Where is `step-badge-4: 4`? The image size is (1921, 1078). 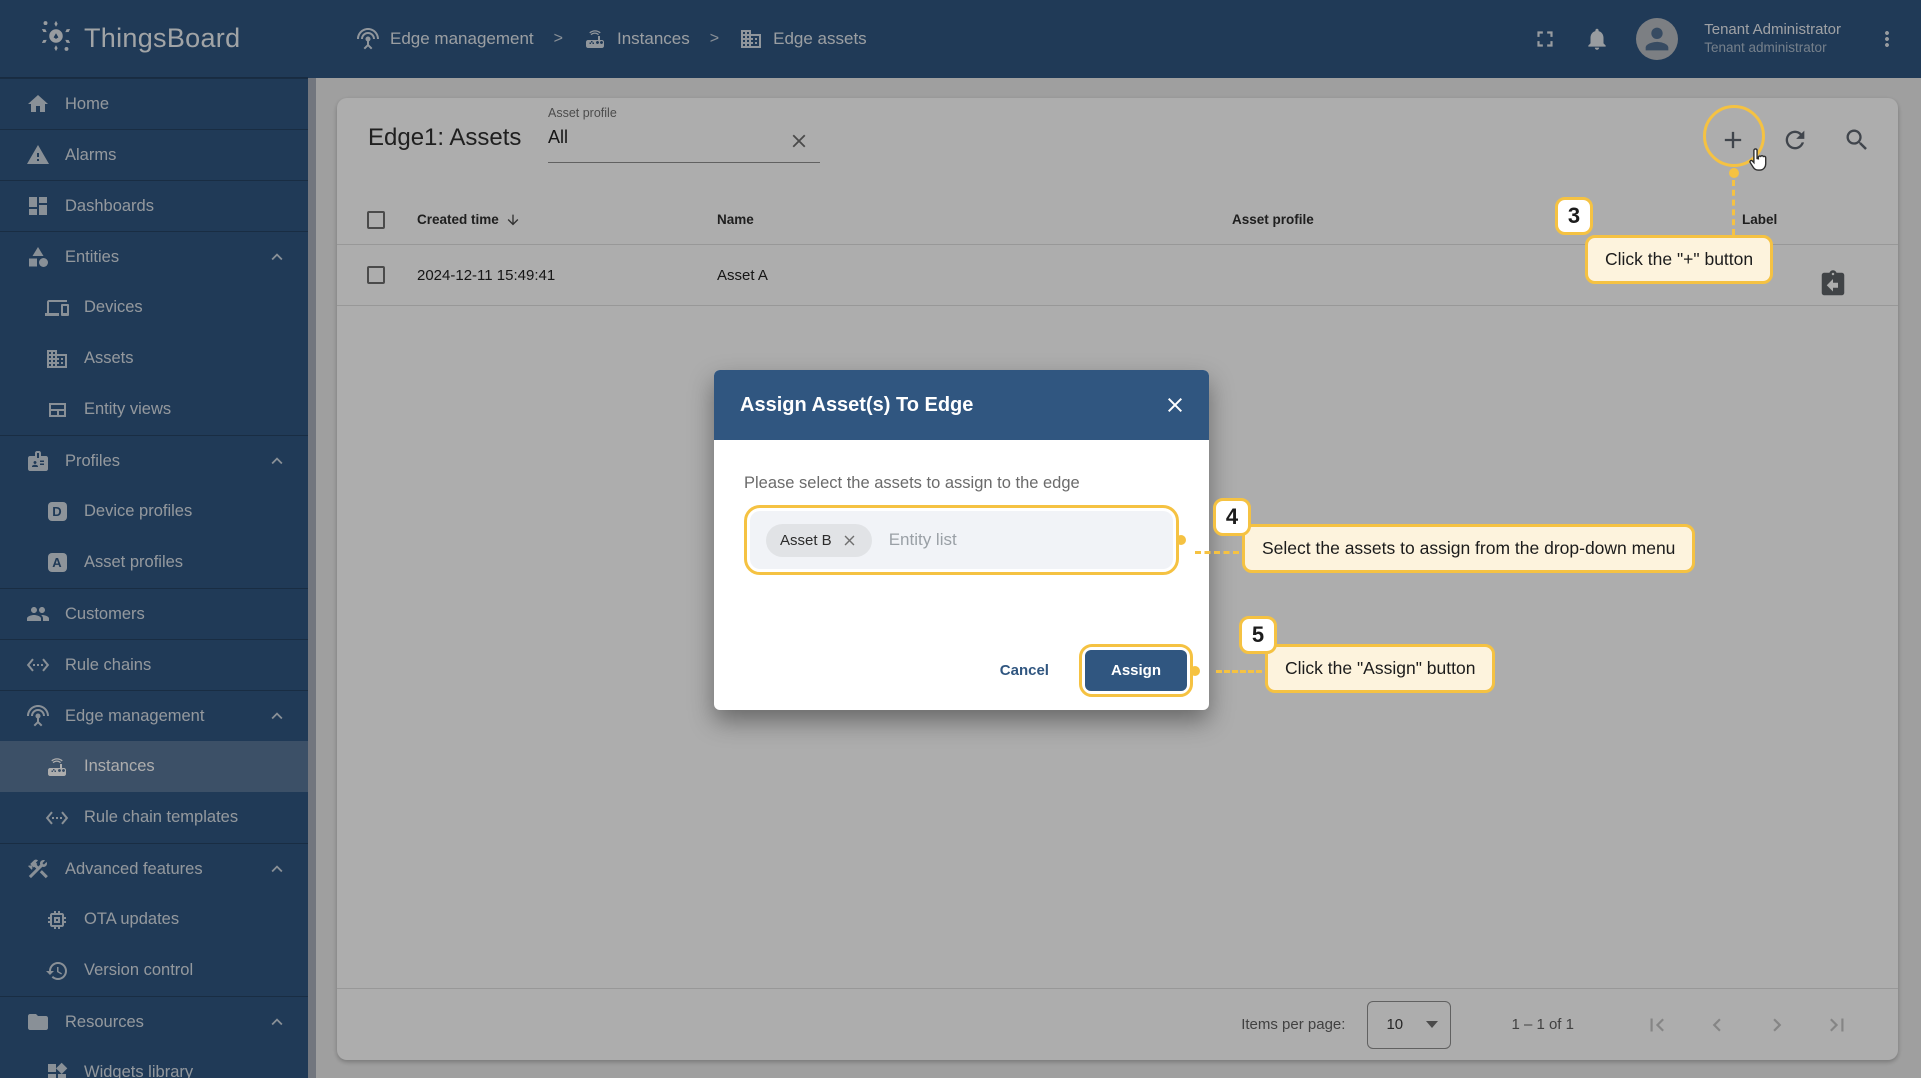
step-badge-4: 4 is located at coordinates (1232, 517).